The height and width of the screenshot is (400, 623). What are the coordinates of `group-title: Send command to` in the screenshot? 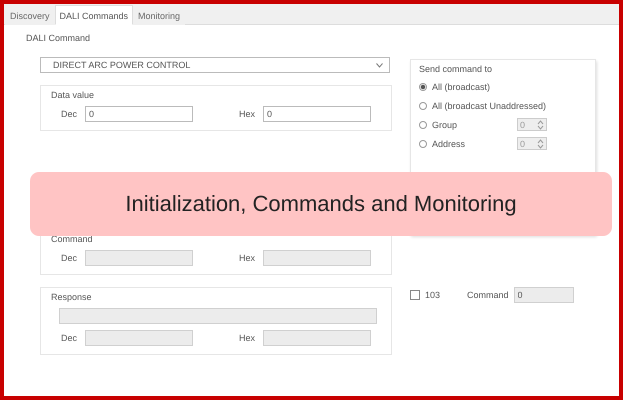 It's located at (455, 69).